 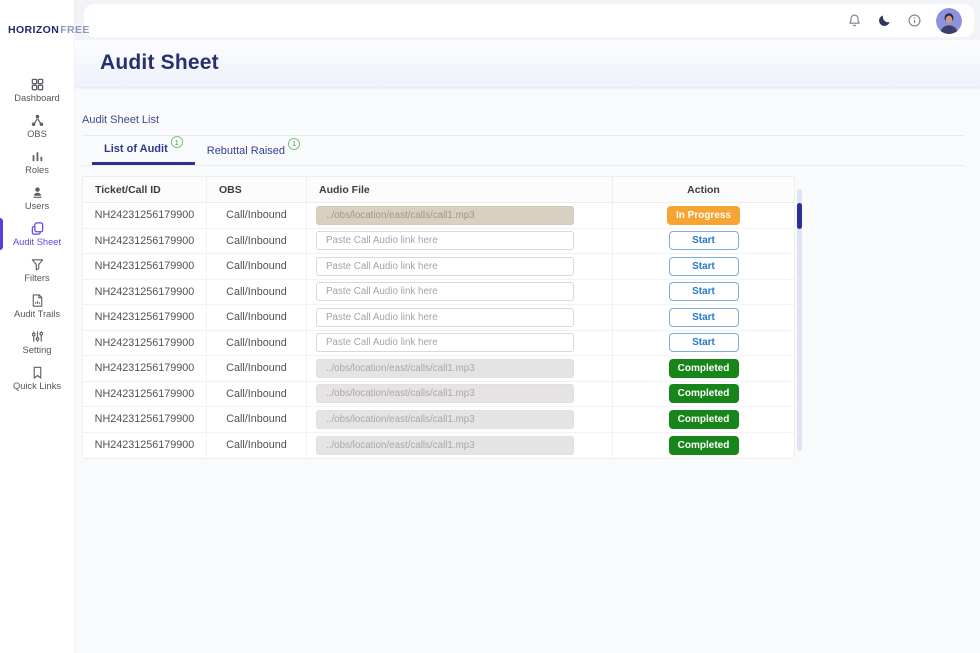 What do you see at coordinates (136, 149) in the screenshot?
I see `tab-label: List of Audit` at bounding box center [136, 149].